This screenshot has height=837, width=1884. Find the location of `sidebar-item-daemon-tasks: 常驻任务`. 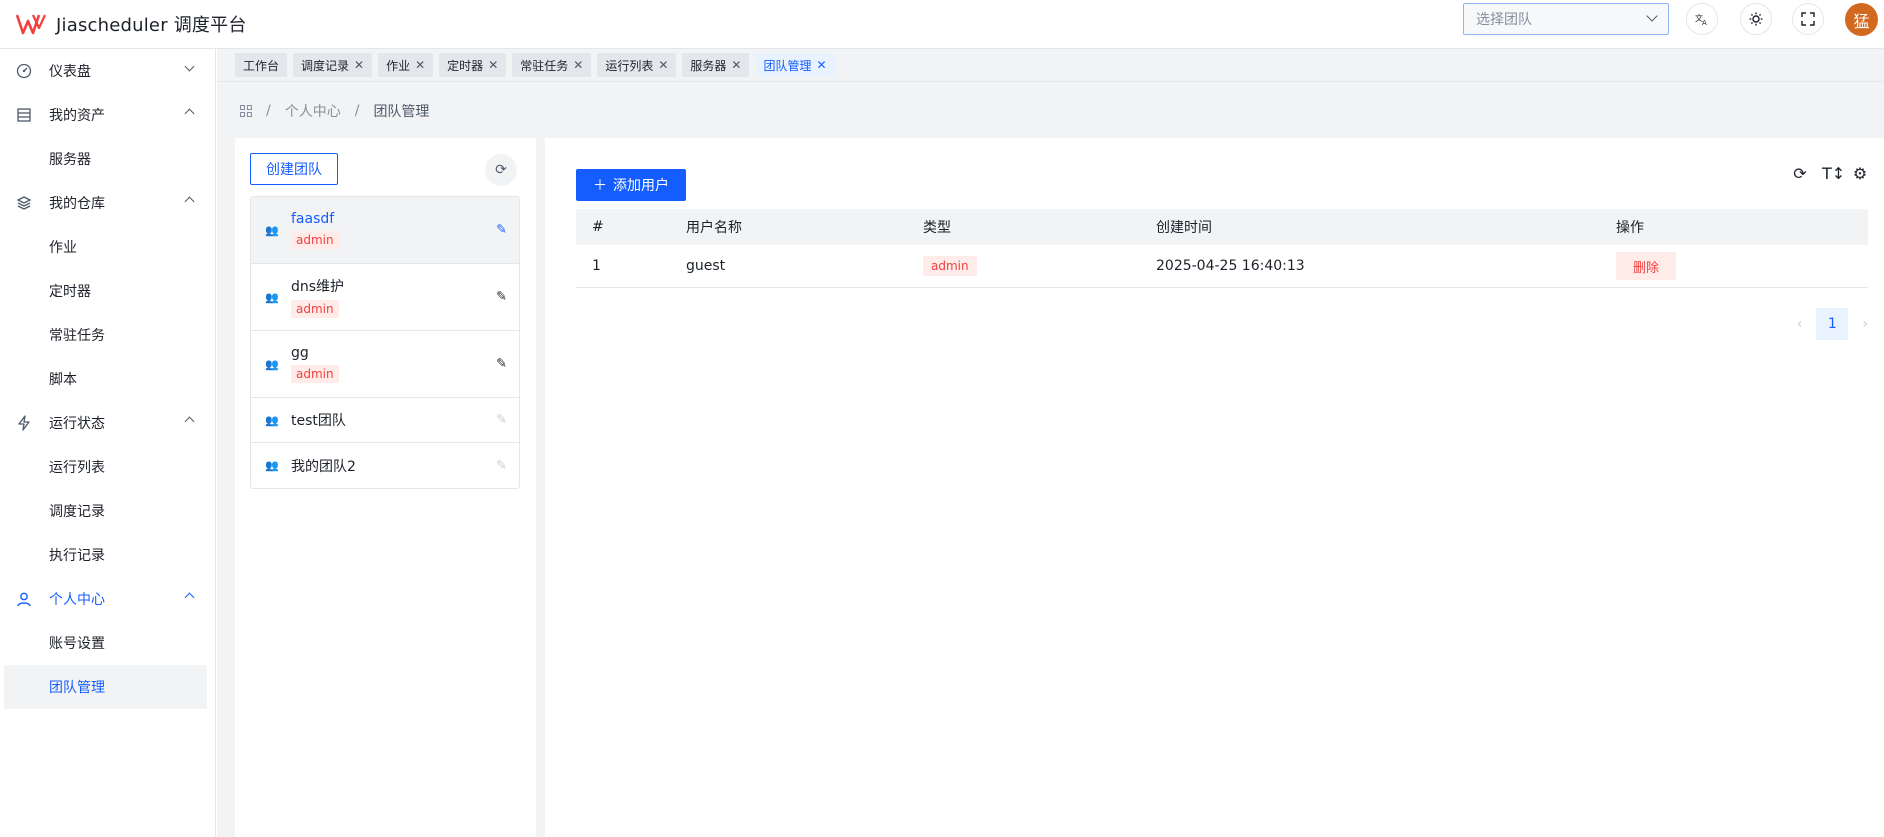

sidebar-item-daemon-tasks: 常驻任务 is located at coordinates (105, 335).